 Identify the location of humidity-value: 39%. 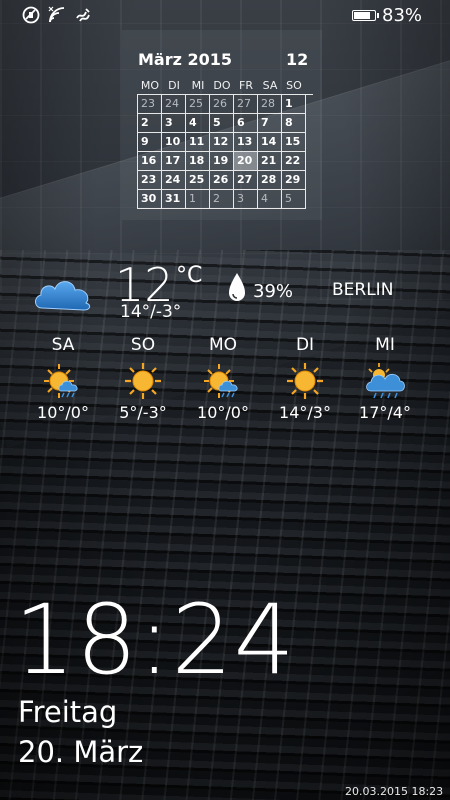
(273, 291).